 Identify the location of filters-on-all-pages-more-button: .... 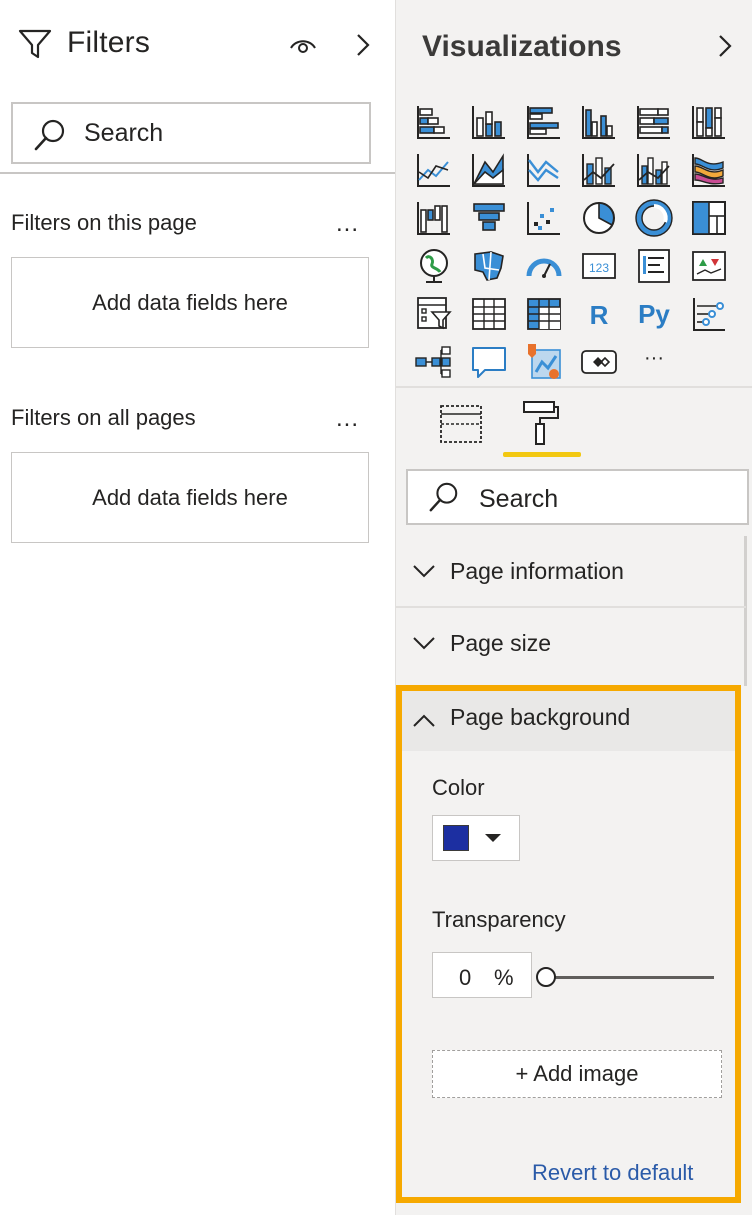
(347, 419).